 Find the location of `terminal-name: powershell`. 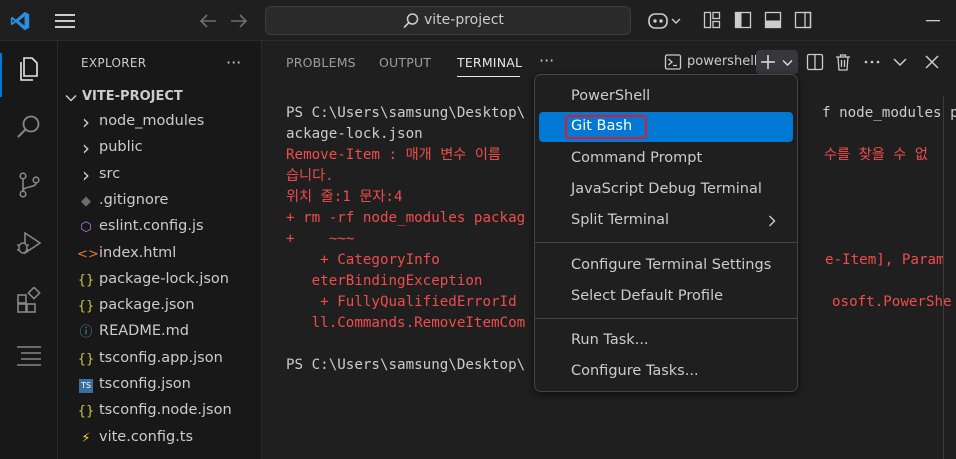

terminal-name: powershell is located at coordinates (722, 61).